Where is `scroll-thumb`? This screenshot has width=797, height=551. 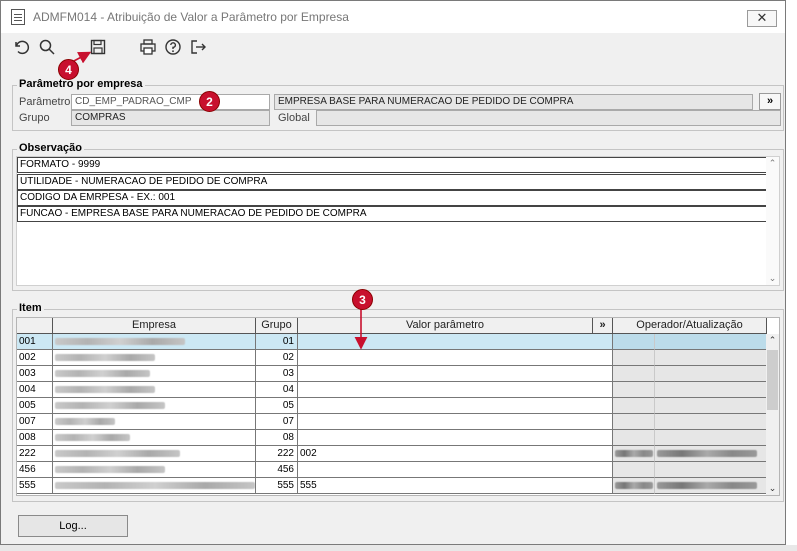
scroll-thumb is located at coordinates (772, 380).